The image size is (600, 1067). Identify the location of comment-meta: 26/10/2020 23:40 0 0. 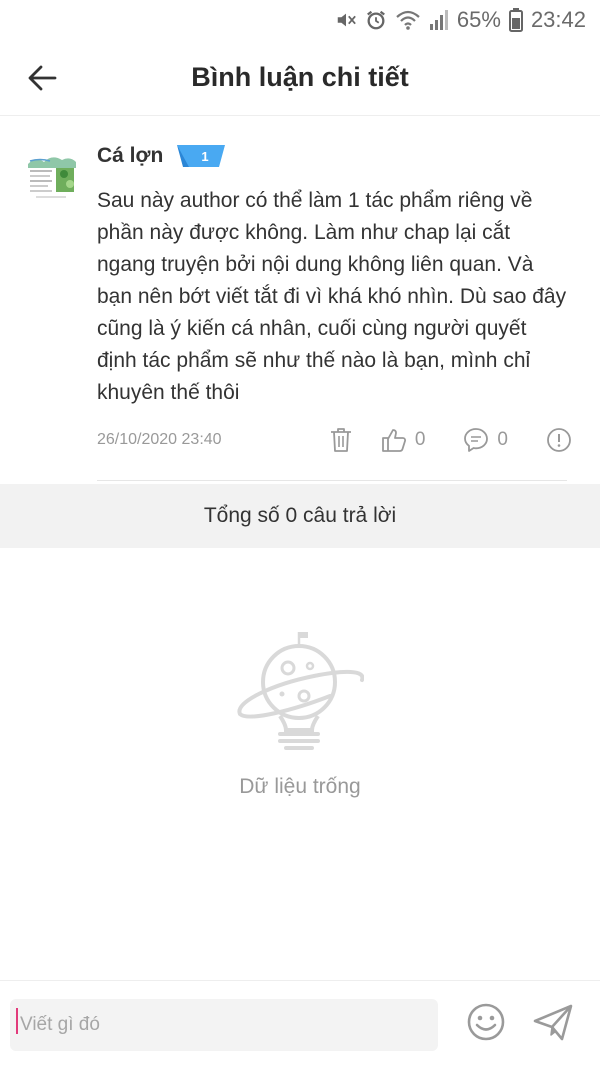
(334, 440).